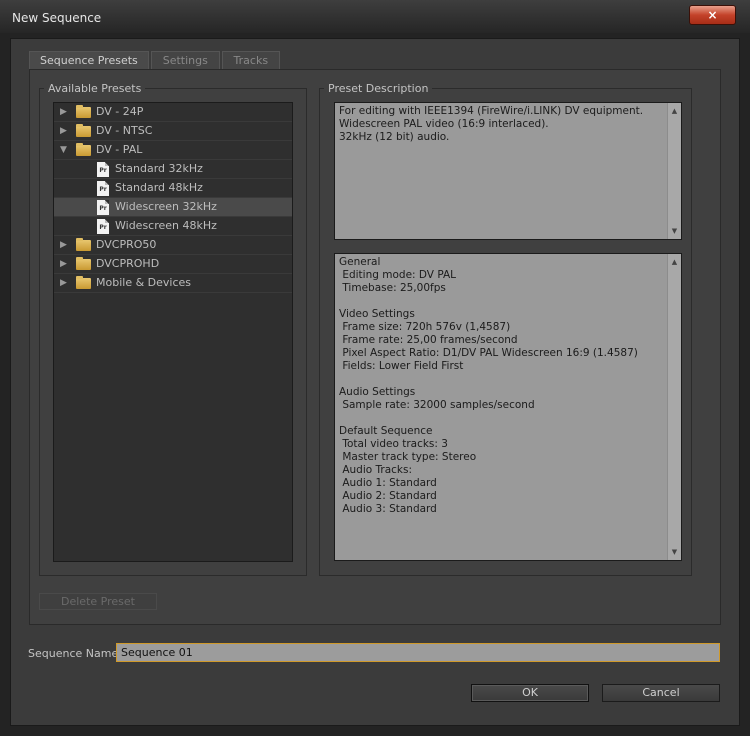 The width and height of the screenshot is (750, 736). Describe the element at coordinates (119, 149) in the screenshot. I see `preset-folder-label: DV - PAL` at that location.